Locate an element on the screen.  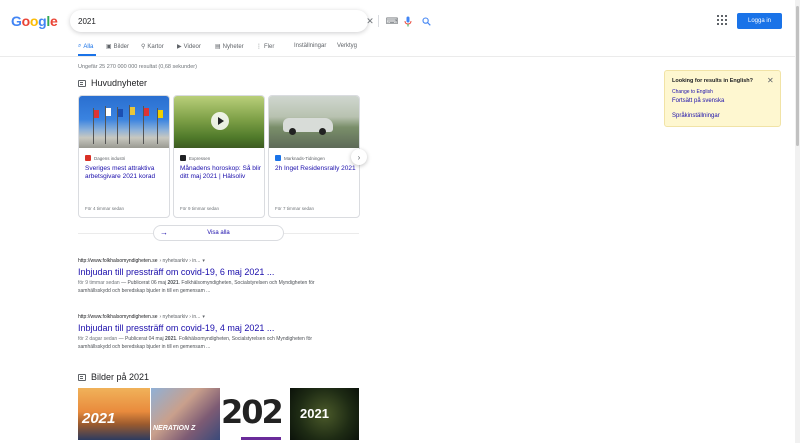
news-time: För 7 timmar sedan is located at coordinates (295, 208).